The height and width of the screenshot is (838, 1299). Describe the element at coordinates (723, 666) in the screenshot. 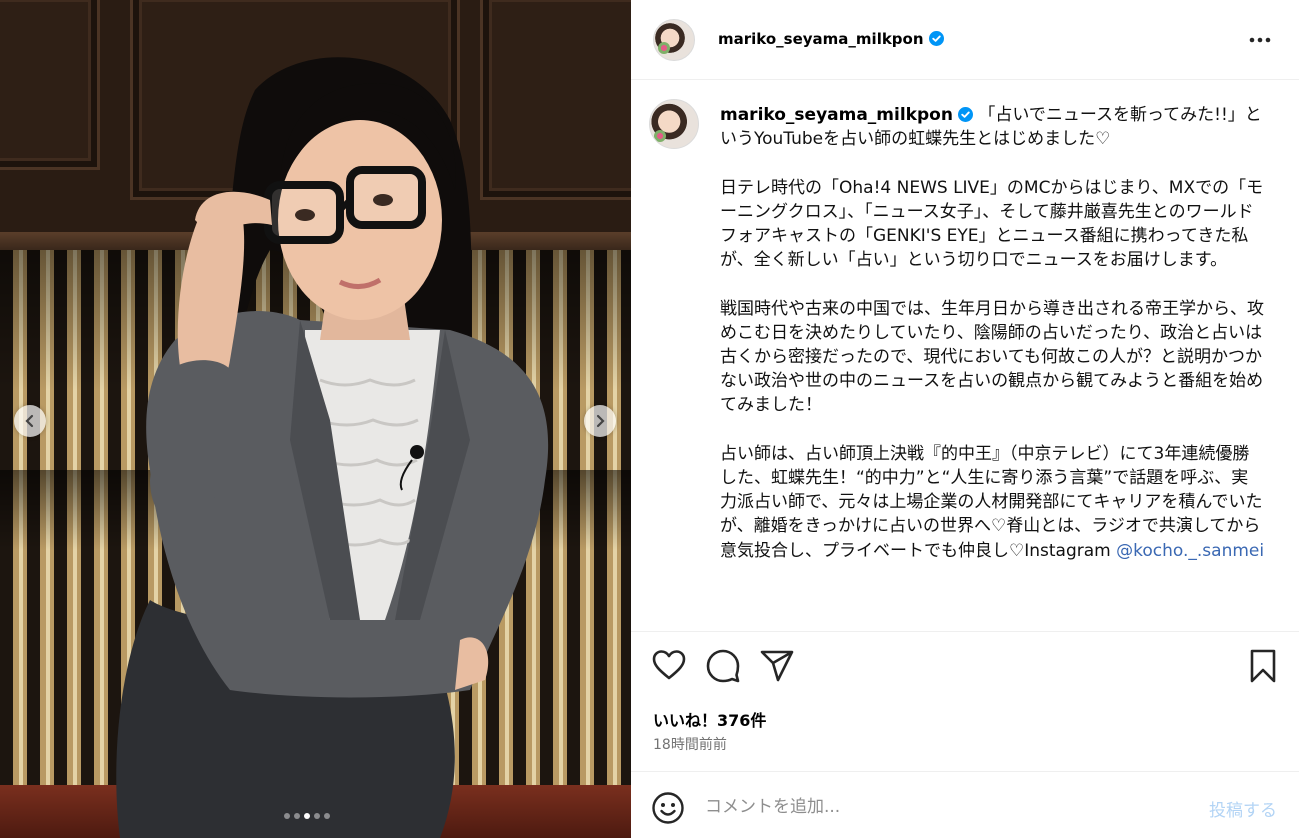

I see `comment-icon` at that location.